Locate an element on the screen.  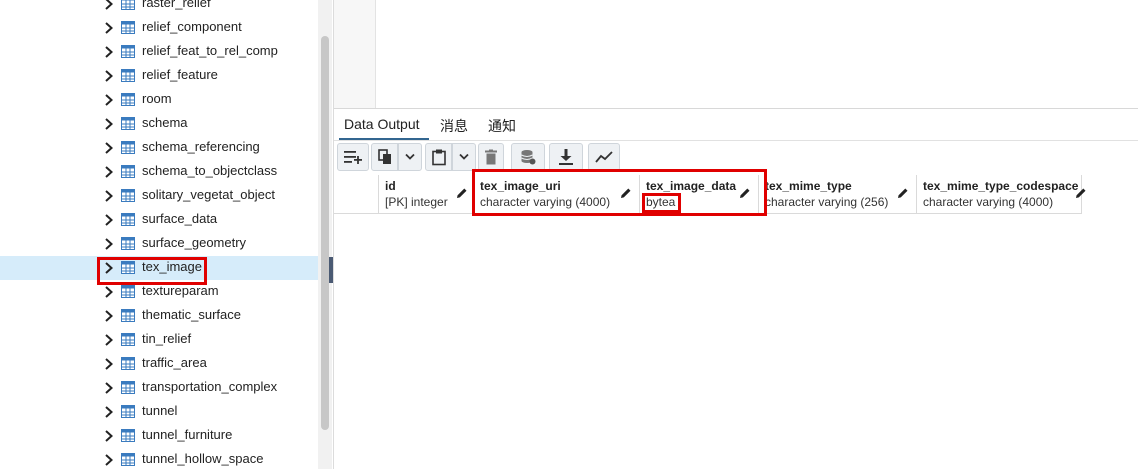
tree-item-tex-image: tex_image is located at coordinates (159, 268).